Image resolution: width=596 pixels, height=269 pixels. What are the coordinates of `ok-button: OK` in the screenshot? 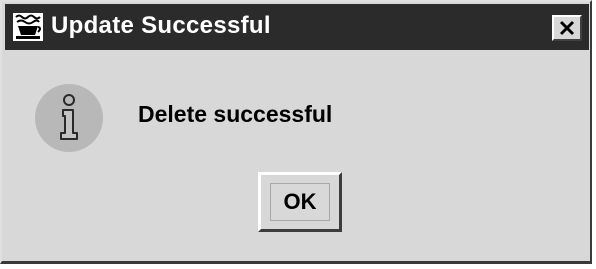 It's located at (300, 202).